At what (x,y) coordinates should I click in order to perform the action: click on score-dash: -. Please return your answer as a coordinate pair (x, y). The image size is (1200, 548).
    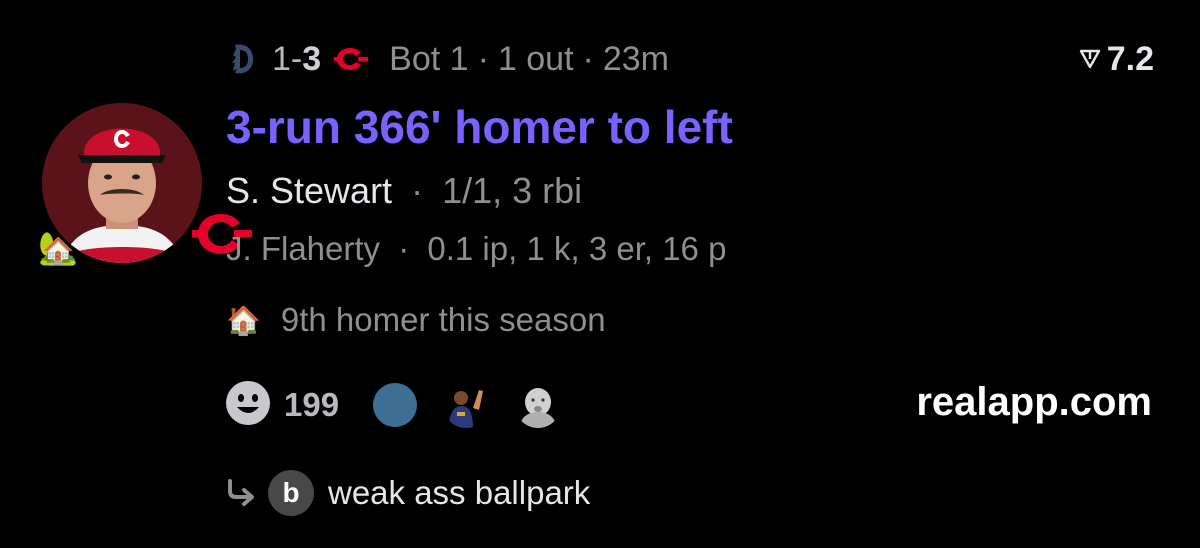
    Looking at the image, I should click on (296, 58).